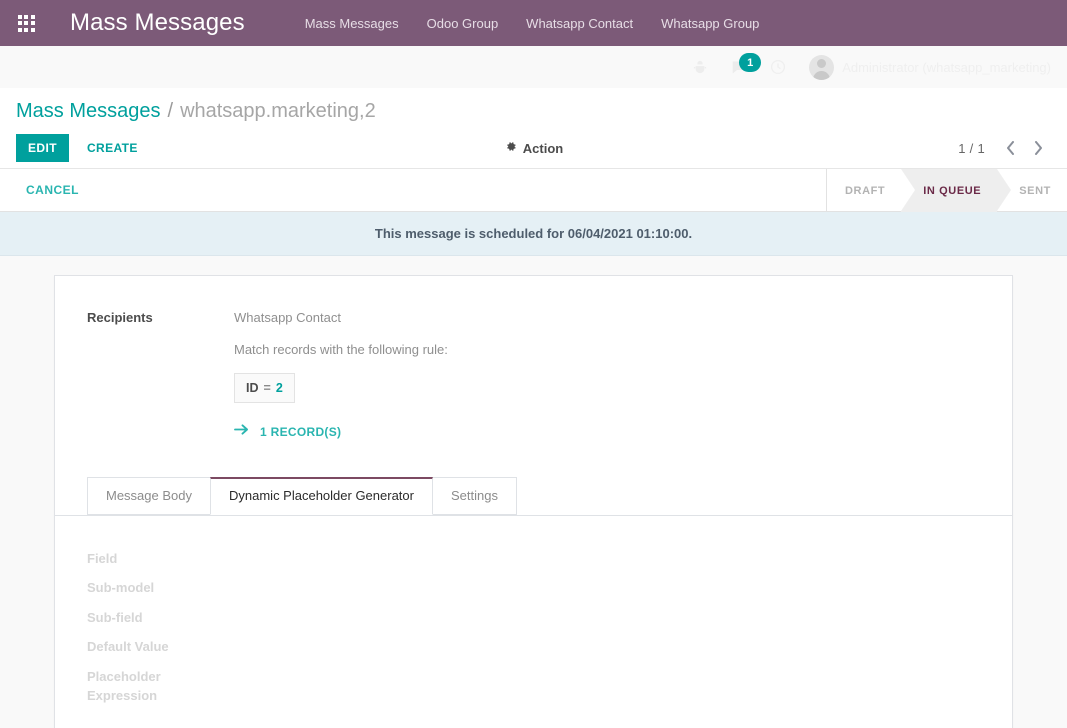 The height and width of the screenshot is (728, 1067). Describe the element at coordinates (121, 588) in the screenshot. I see `field-label-sub-model: Sub-model` at that location.